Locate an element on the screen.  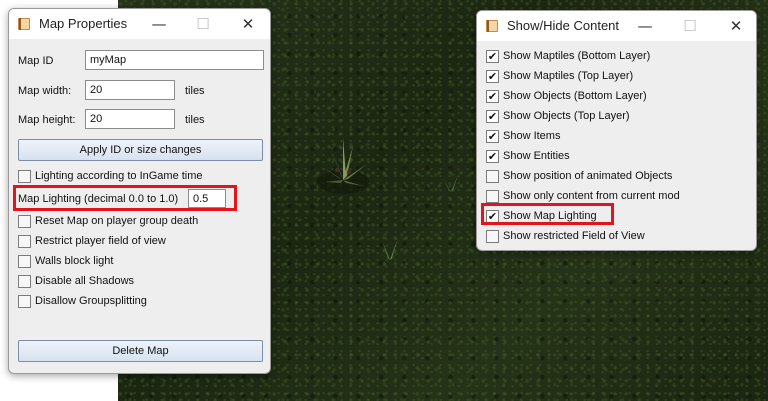
show-only-content-from-current-mod-checkbox: Show only content from current mod is located at coordinates (583, 196).